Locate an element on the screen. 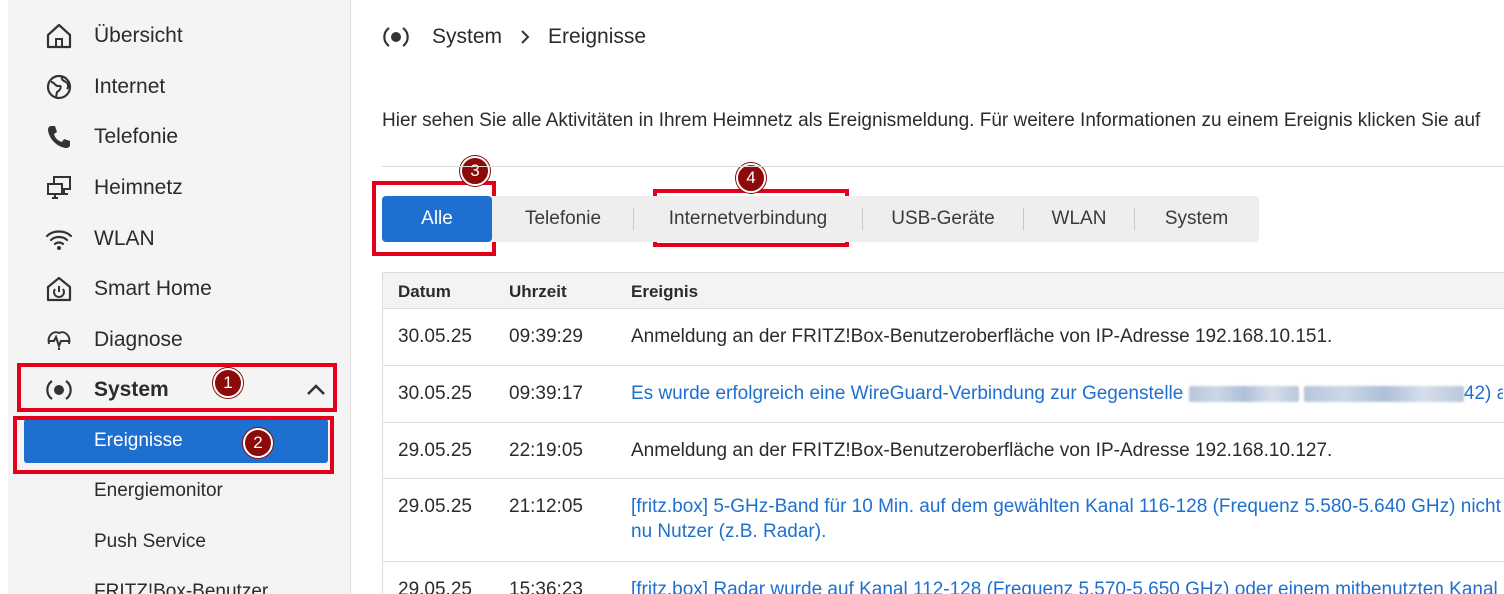 The width and height of the screenshot is (1504, 594). sidebar-subitem-label: Energiemonitor is located at coordinates (158, 490).